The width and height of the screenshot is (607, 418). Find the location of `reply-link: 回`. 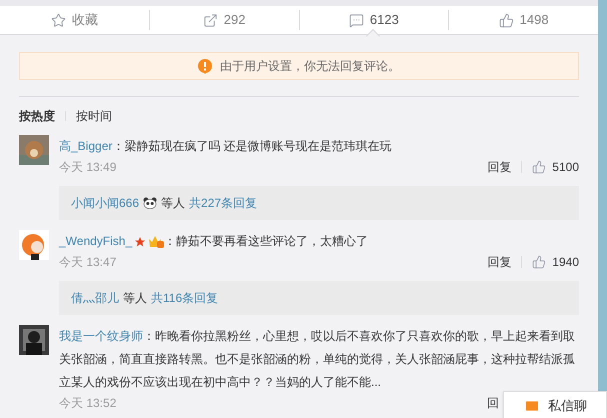

reply-link: 回 is located at coordinates (493, 403).